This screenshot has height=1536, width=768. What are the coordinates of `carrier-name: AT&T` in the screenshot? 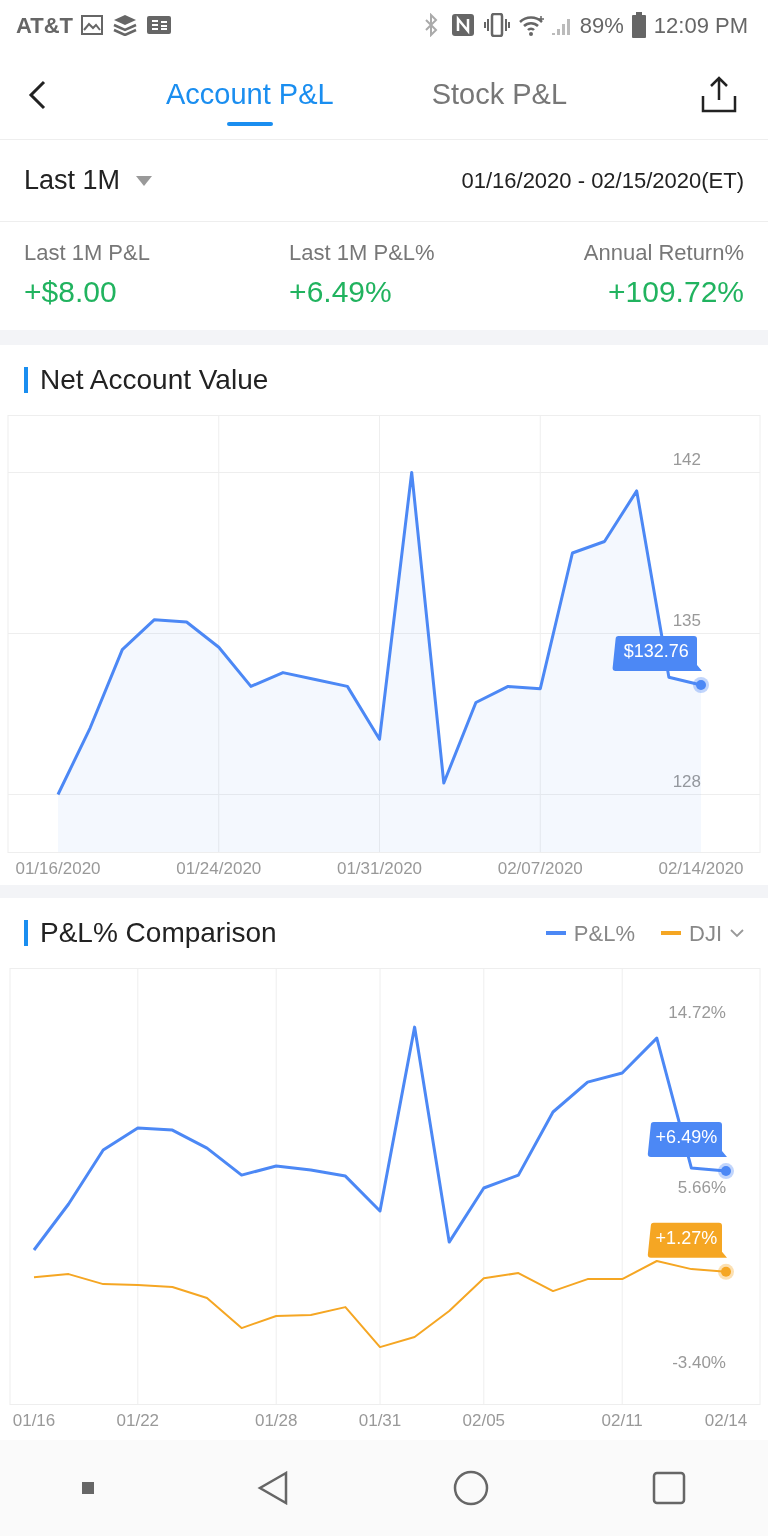 It's located at (45, 25).